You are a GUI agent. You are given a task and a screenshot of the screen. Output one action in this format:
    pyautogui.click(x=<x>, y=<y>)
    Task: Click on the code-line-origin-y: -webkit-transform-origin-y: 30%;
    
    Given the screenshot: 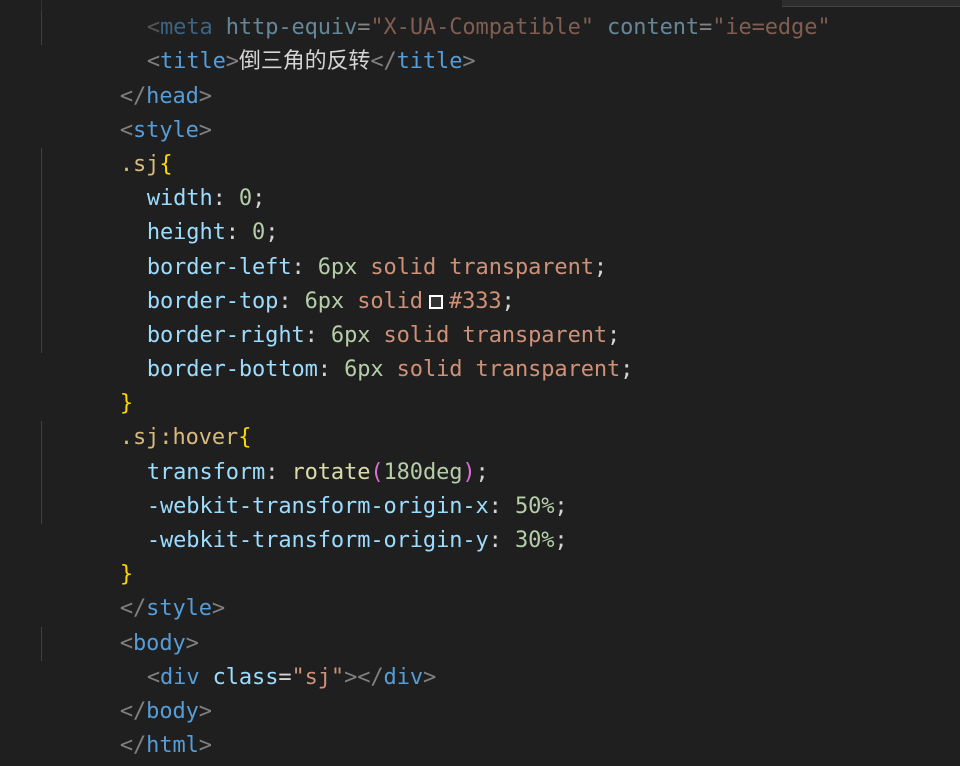 What is the action you would take?
    pyautogui.click(x=480, y=521)
    